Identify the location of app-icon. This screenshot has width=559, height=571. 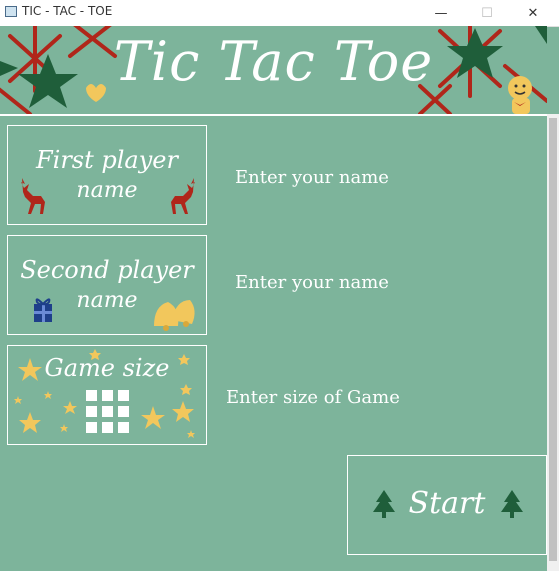
(11, 11).